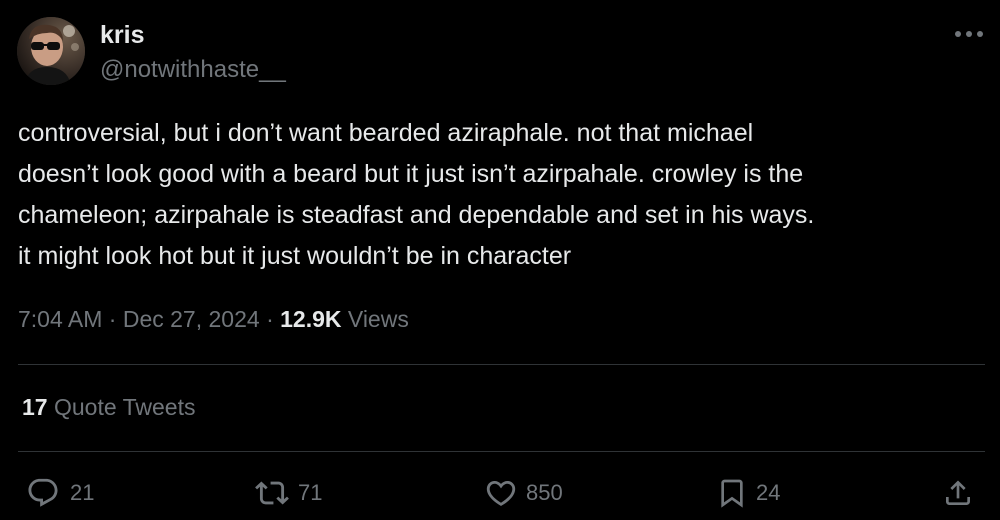  I want to click on views-label: Views, so click(378, 319).